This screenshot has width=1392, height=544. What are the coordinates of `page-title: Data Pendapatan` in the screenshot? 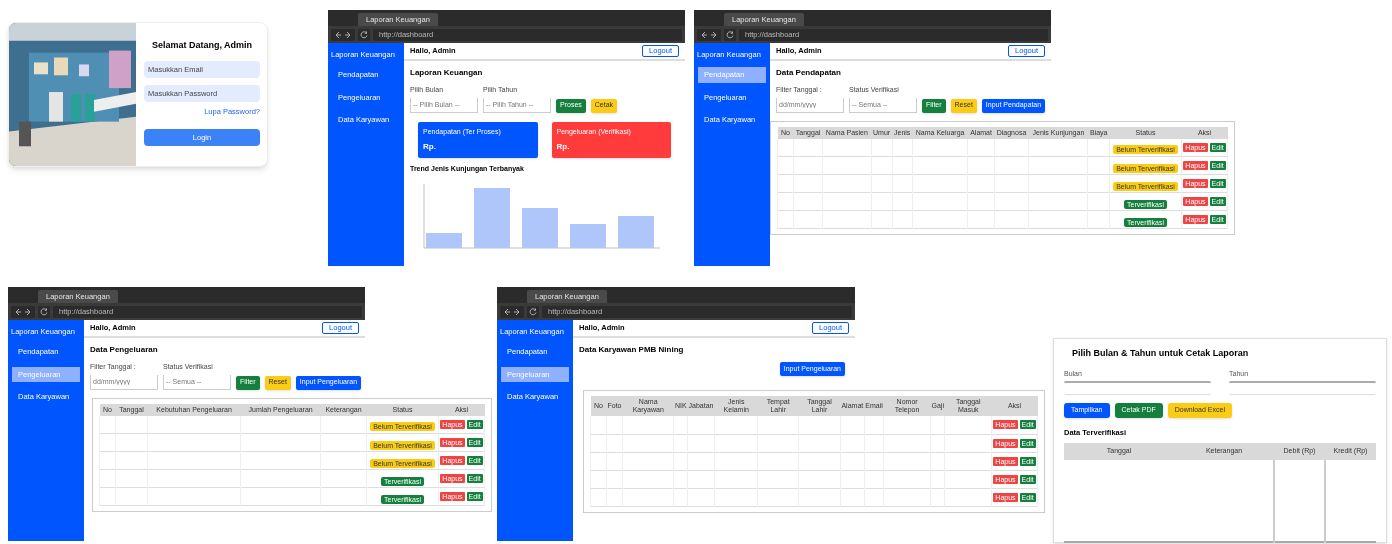 It's located at (809, 73).